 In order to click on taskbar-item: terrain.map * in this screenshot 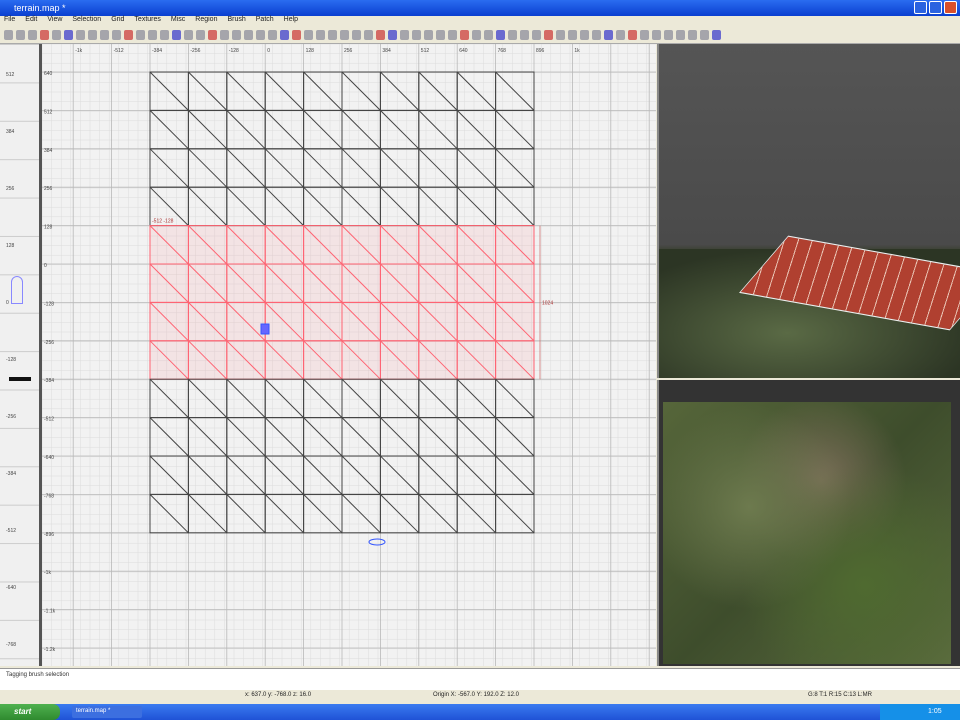, I will do `click(107, 712)`.